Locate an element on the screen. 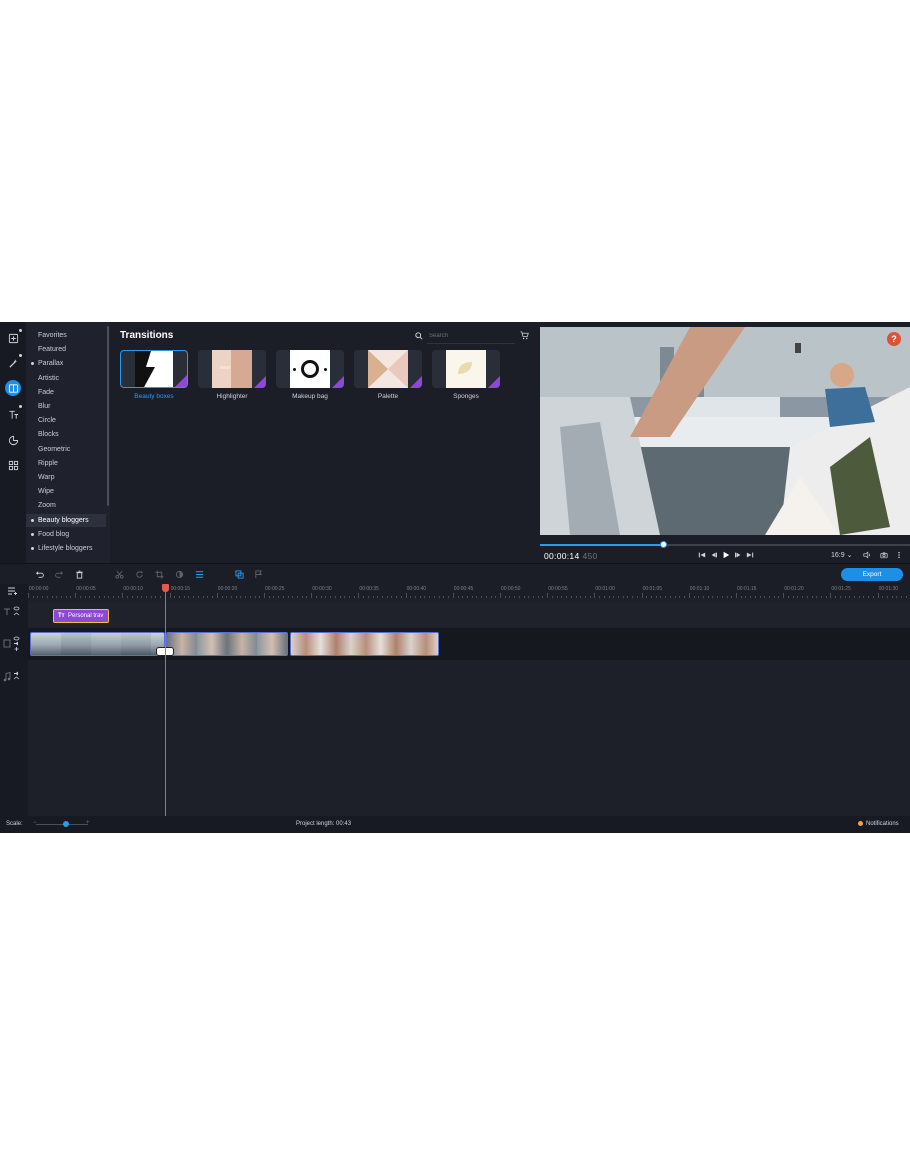  category-item: Ripple is located at coordinates (66, 463).